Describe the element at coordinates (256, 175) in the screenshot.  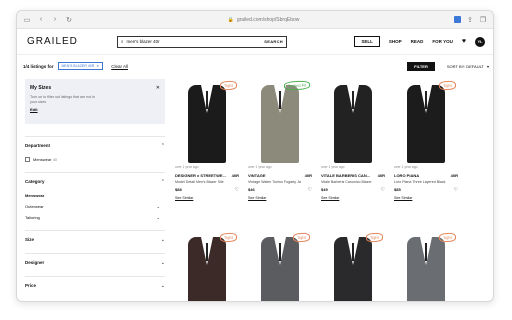
I see `listing-designer: VINTAGE` at that location.